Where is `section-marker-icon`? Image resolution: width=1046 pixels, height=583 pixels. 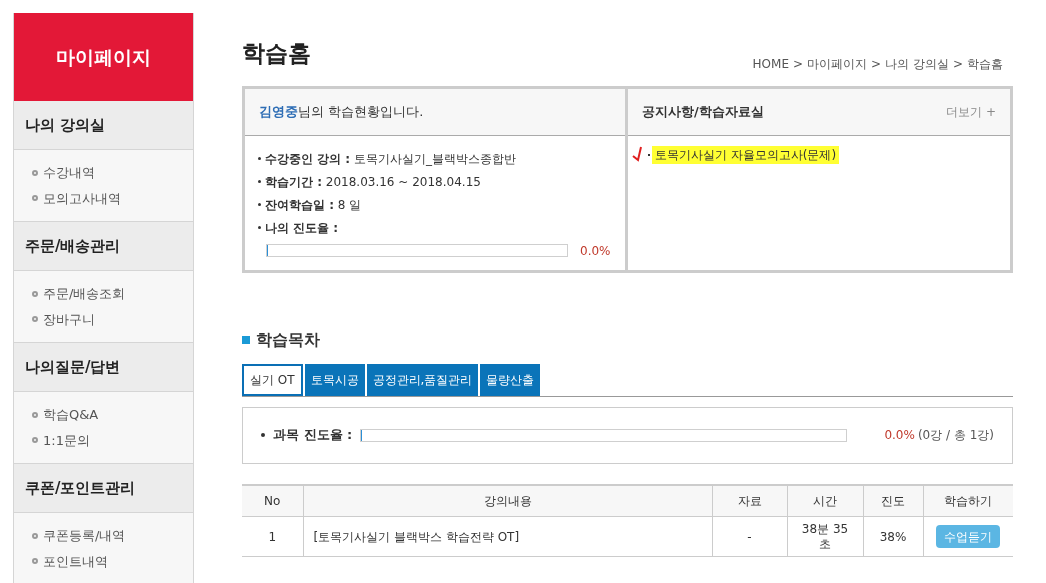
section-marker-icon is located at coordinates (246, 339).